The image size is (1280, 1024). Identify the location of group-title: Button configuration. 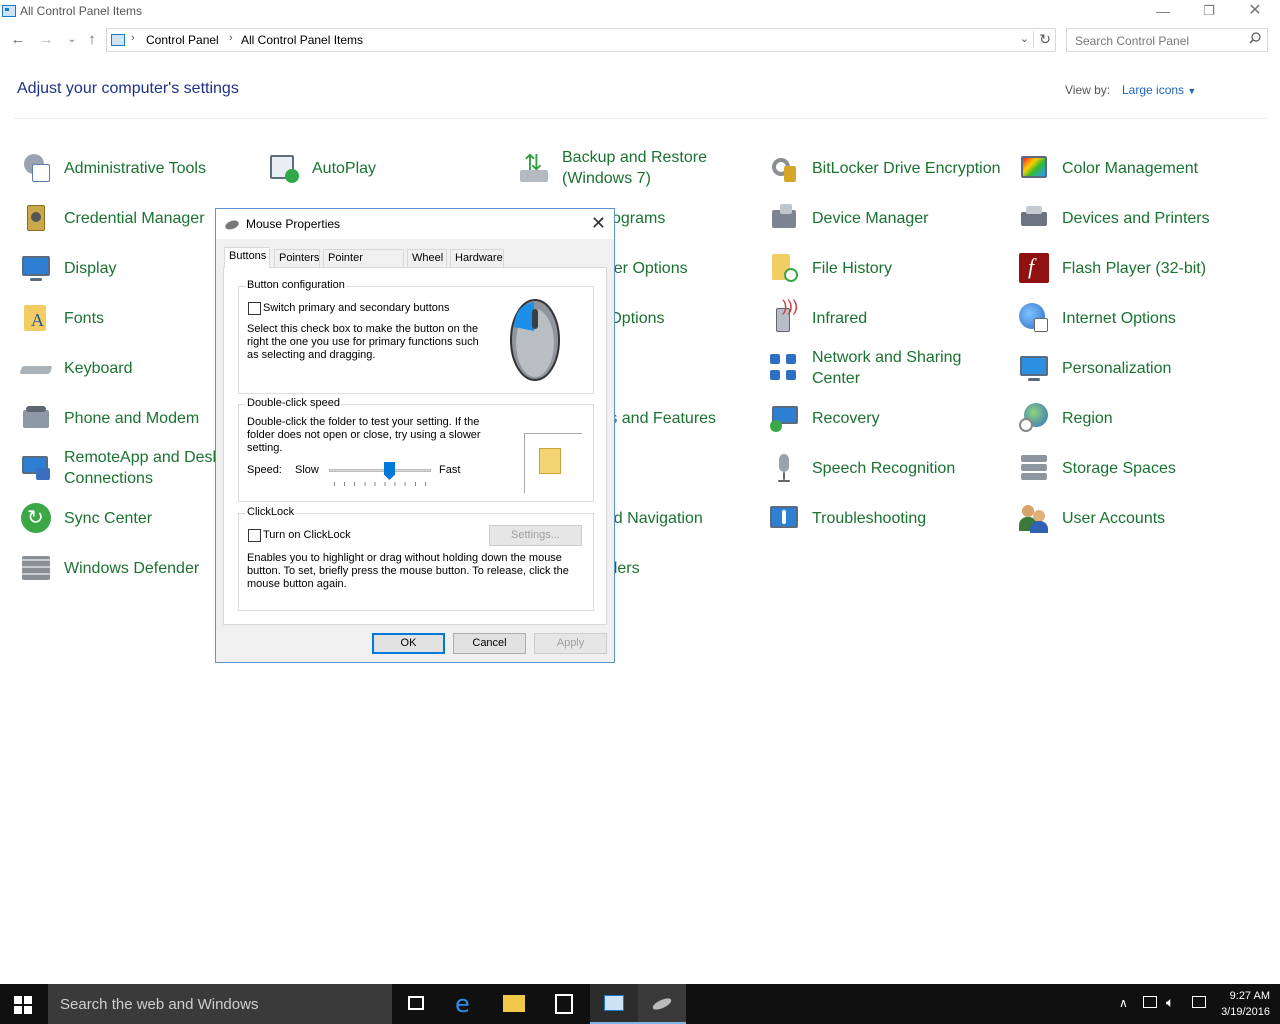
(296, 285).